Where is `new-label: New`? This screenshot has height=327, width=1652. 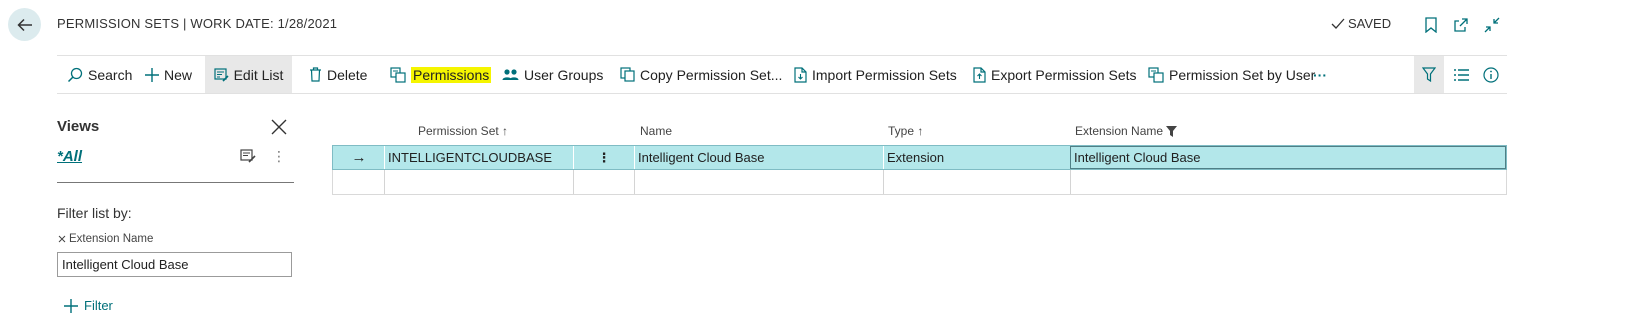 new-label: New is located at coordinates (178, 74).